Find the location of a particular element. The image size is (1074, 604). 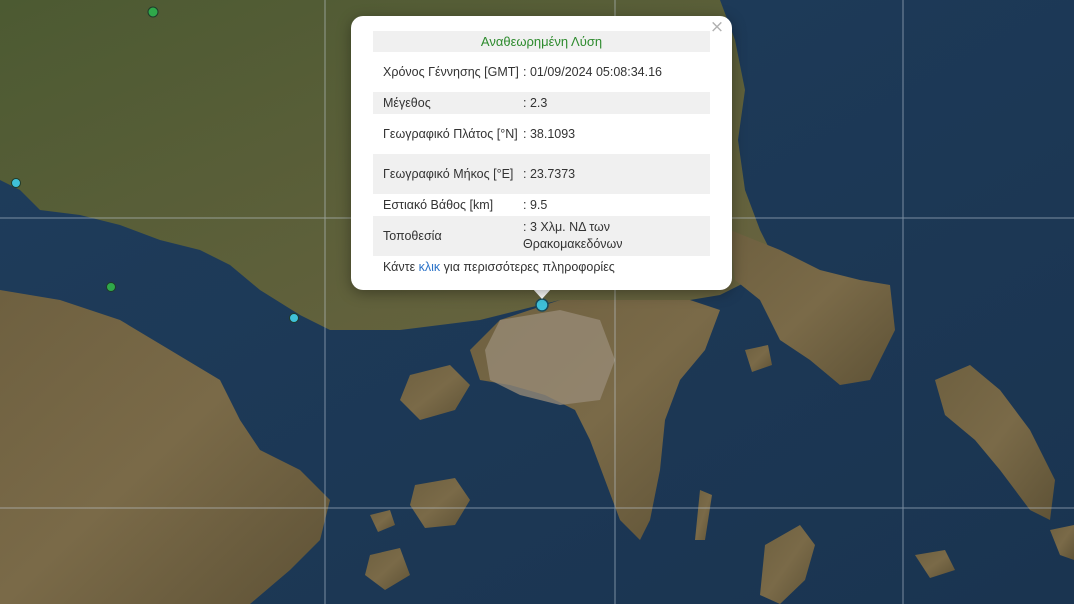

popup-title: Αναθεωρημένη Λύση is located at coordinates (541, 41).